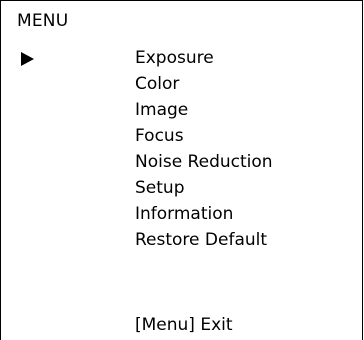 The width and height of the screenshot is (364, 340). Describe the element at coordinates (204, 188) in the screenshot. I see `menu-item-setup: Setup` at that location.